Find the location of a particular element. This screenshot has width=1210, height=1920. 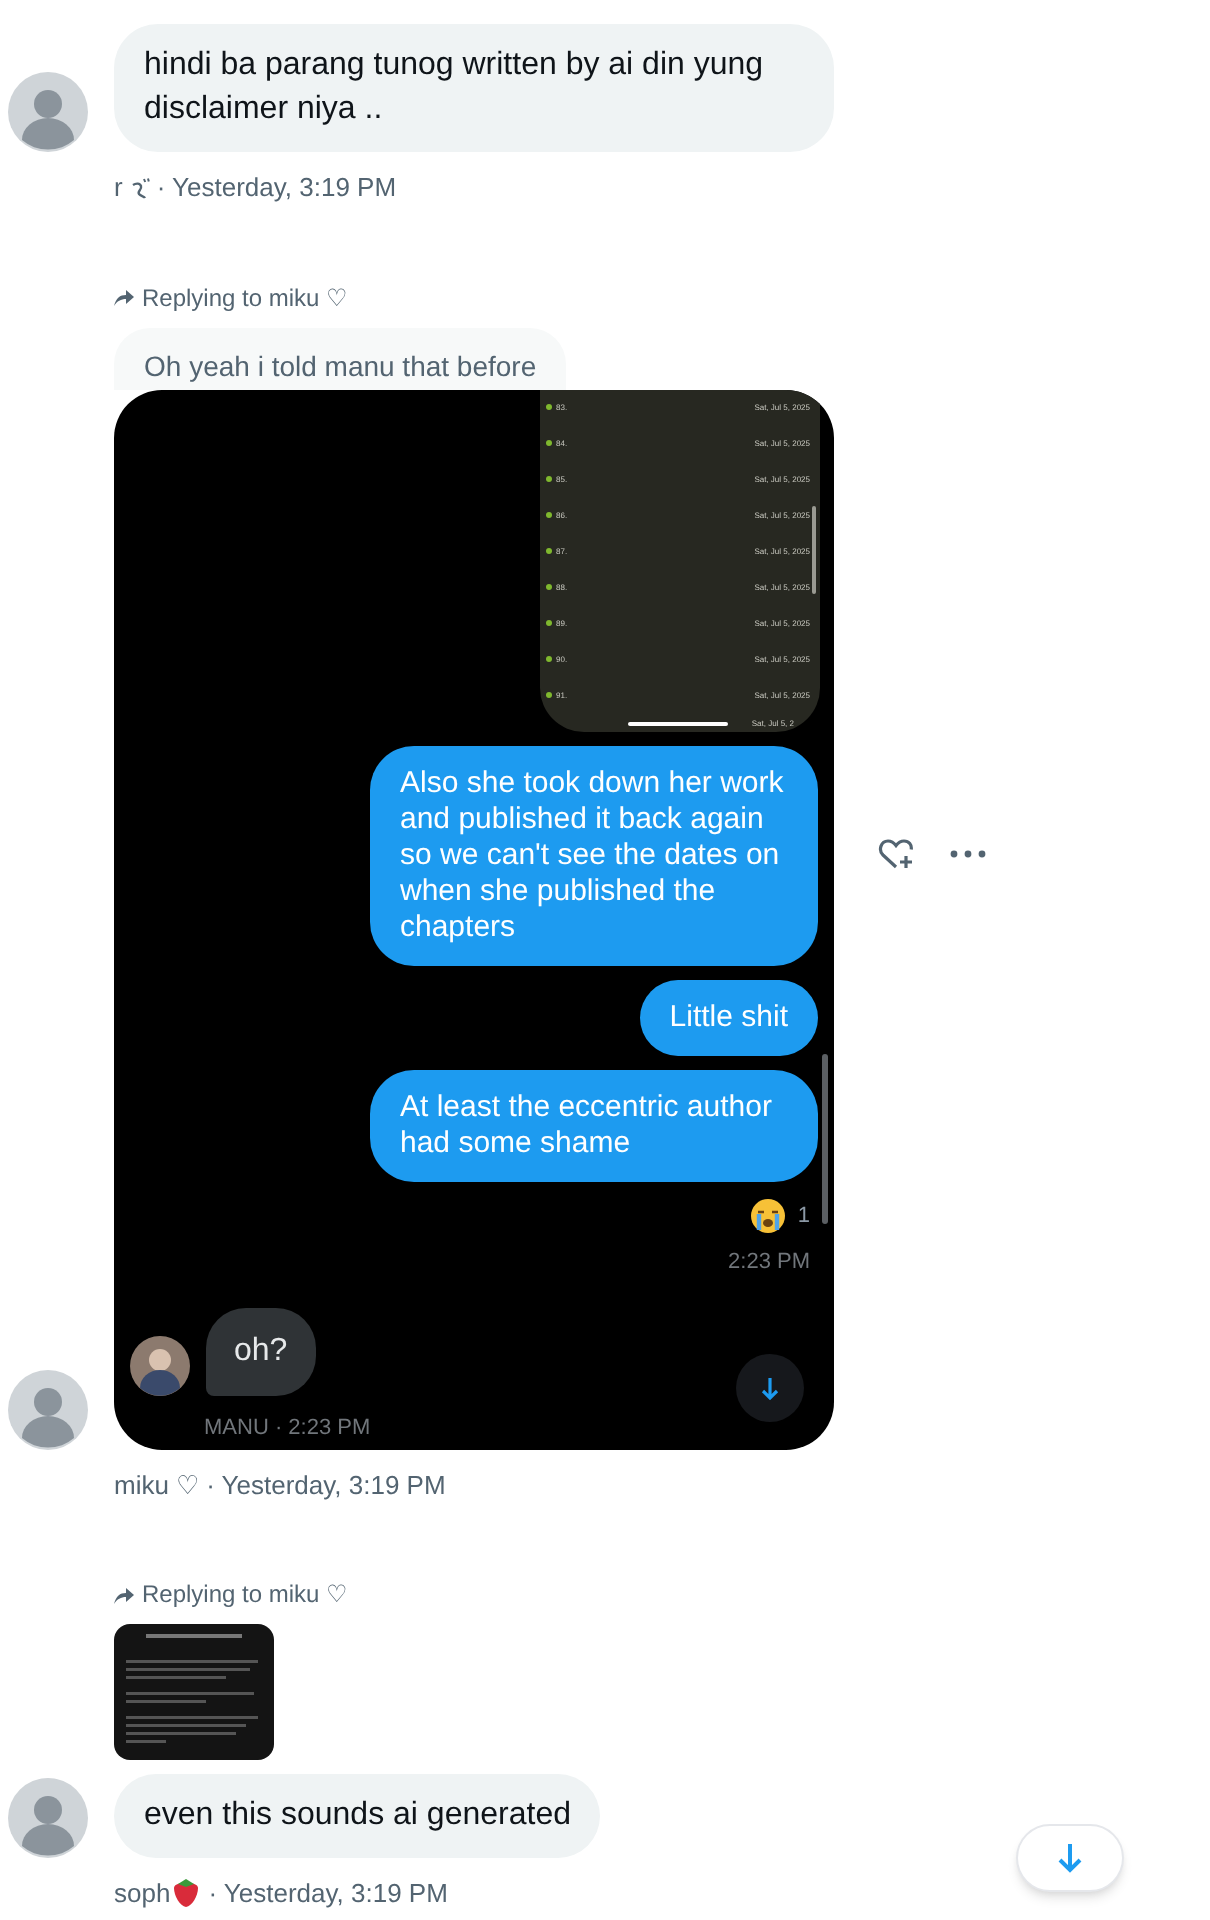

message-bubble: even this sounds ai generated is located at coordinates (357, 1816).